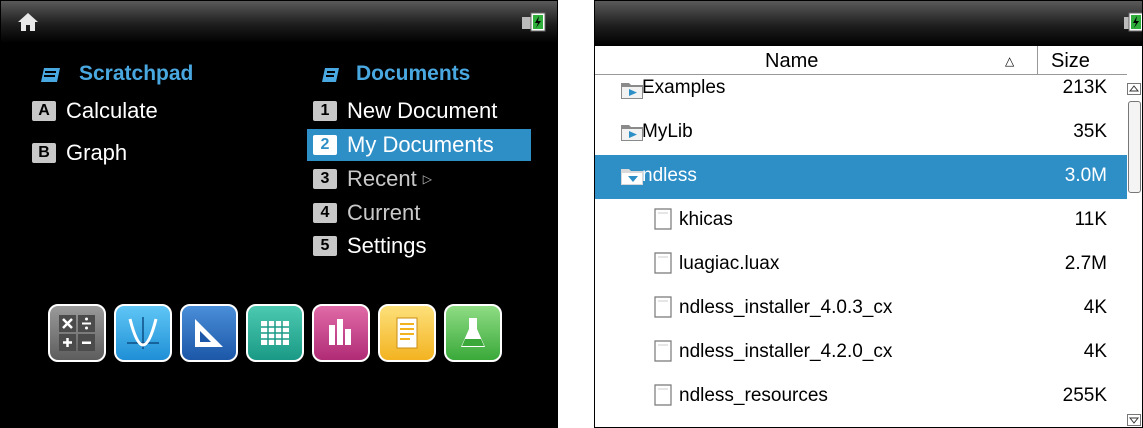  Describe the element at coordinates (1085, 263) in the screenshot. I see `file-size: 2.7M` at that location.